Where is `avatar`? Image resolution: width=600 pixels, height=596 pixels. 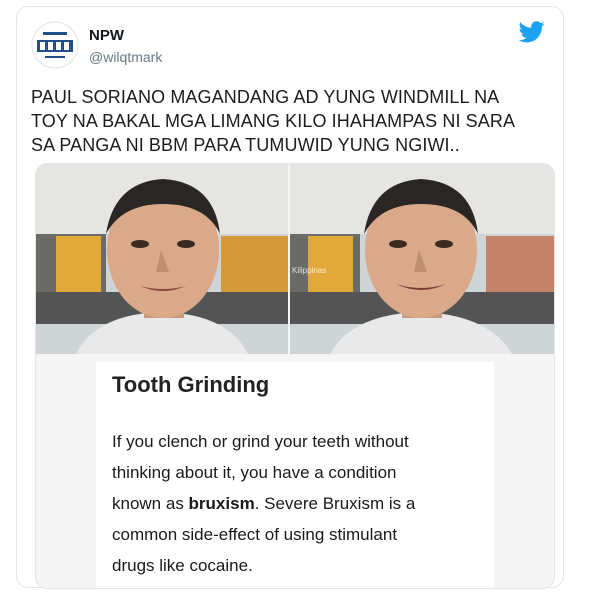 avatar is located at coordinates (55, 45).